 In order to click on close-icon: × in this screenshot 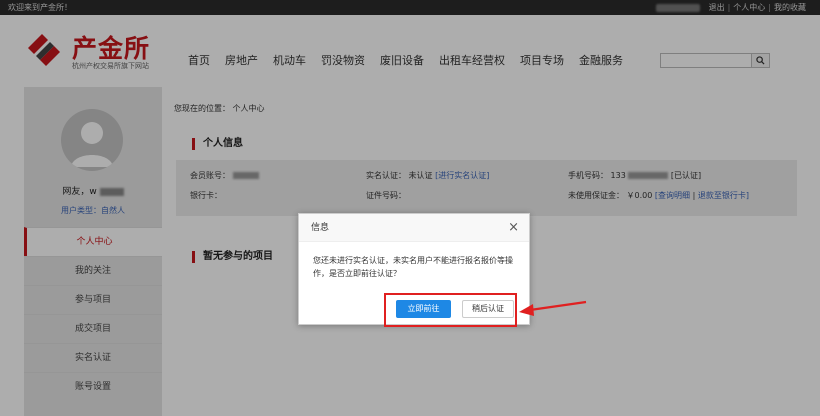, I will do `click(513, 228)`.